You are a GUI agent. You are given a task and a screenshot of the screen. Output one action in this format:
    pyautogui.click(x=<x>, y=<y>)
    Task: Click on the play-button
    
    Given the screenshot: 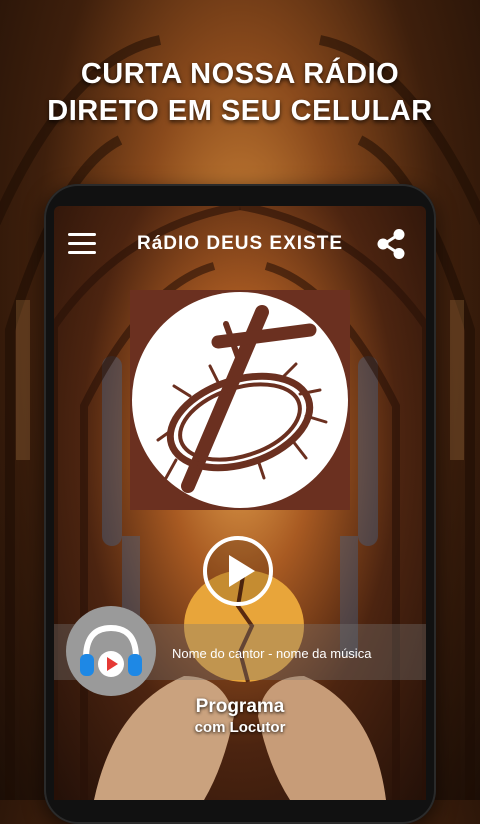 What is the action you would take?
    pyautogui.click(x=238, y=571)
    